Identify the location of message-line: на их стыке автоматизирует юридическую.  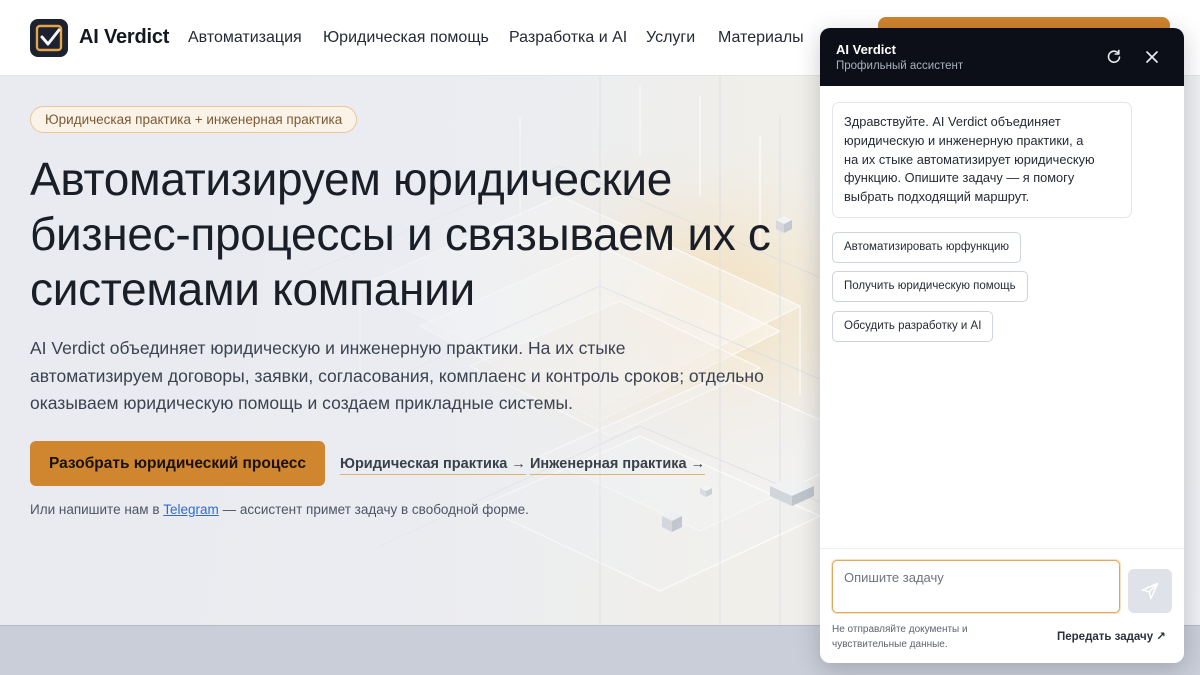
(969, 159).